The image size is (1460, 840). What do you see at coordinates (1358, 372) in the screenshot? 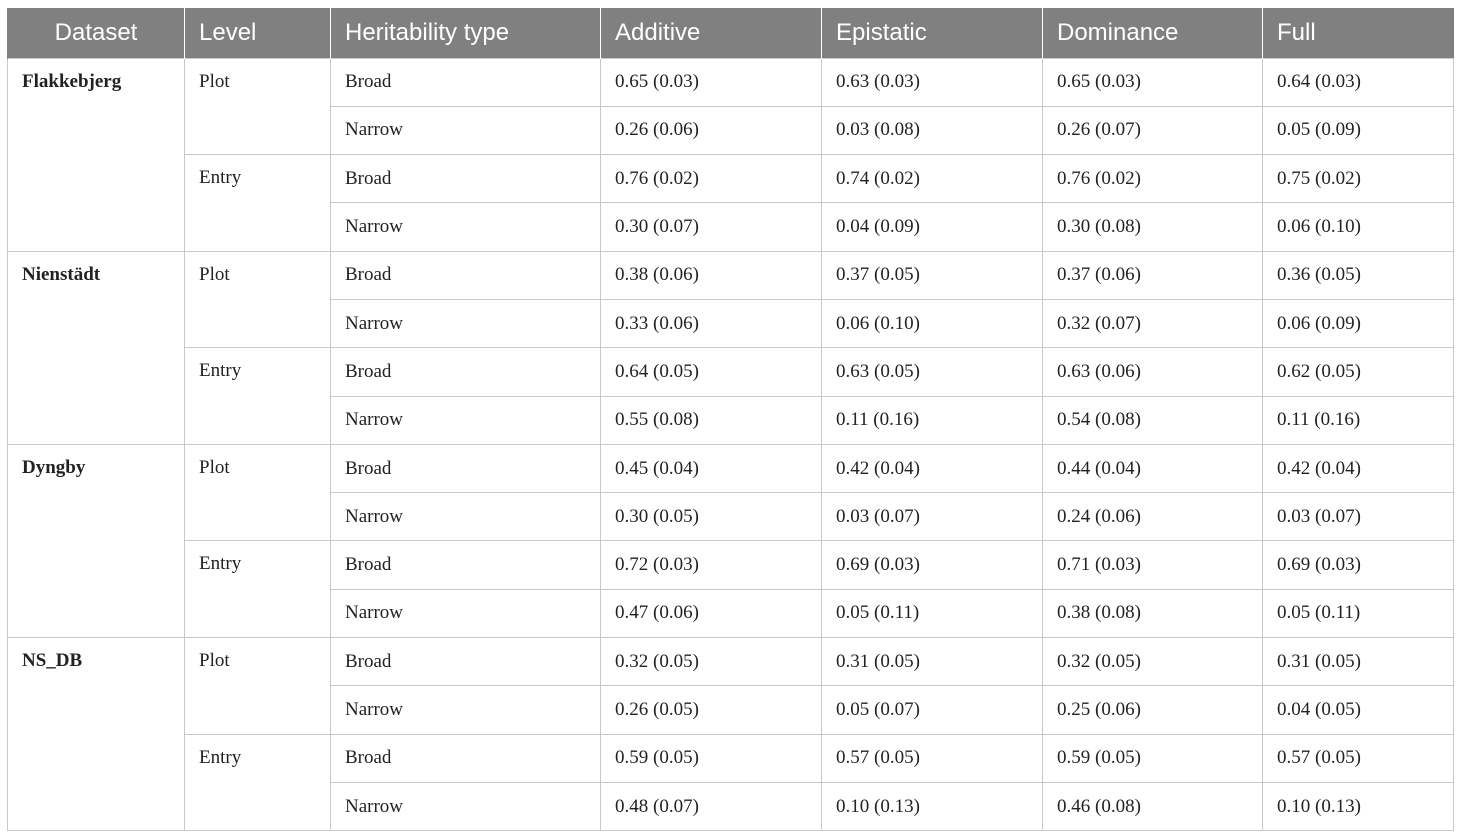
I see `full-value-cell: 0.62 (0.05)` at bounding box center [1358, 372].